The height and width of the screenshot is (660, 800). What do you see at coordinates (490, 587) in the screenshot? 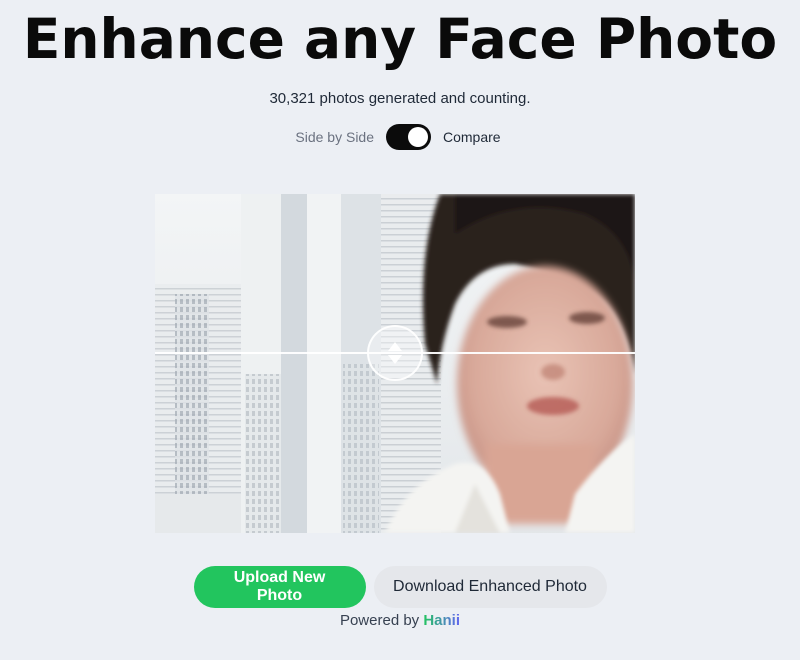
I see `download-enhanced-photo-button: Download Enhanced Photo` at bounding box center [490, 587].